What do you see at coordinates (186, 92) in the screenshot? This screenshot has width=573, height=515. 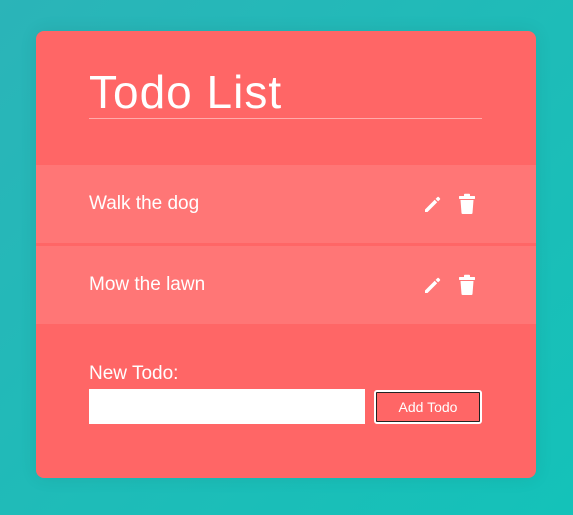 I see `page-title: Todo List` at bounding box center [186, 92].